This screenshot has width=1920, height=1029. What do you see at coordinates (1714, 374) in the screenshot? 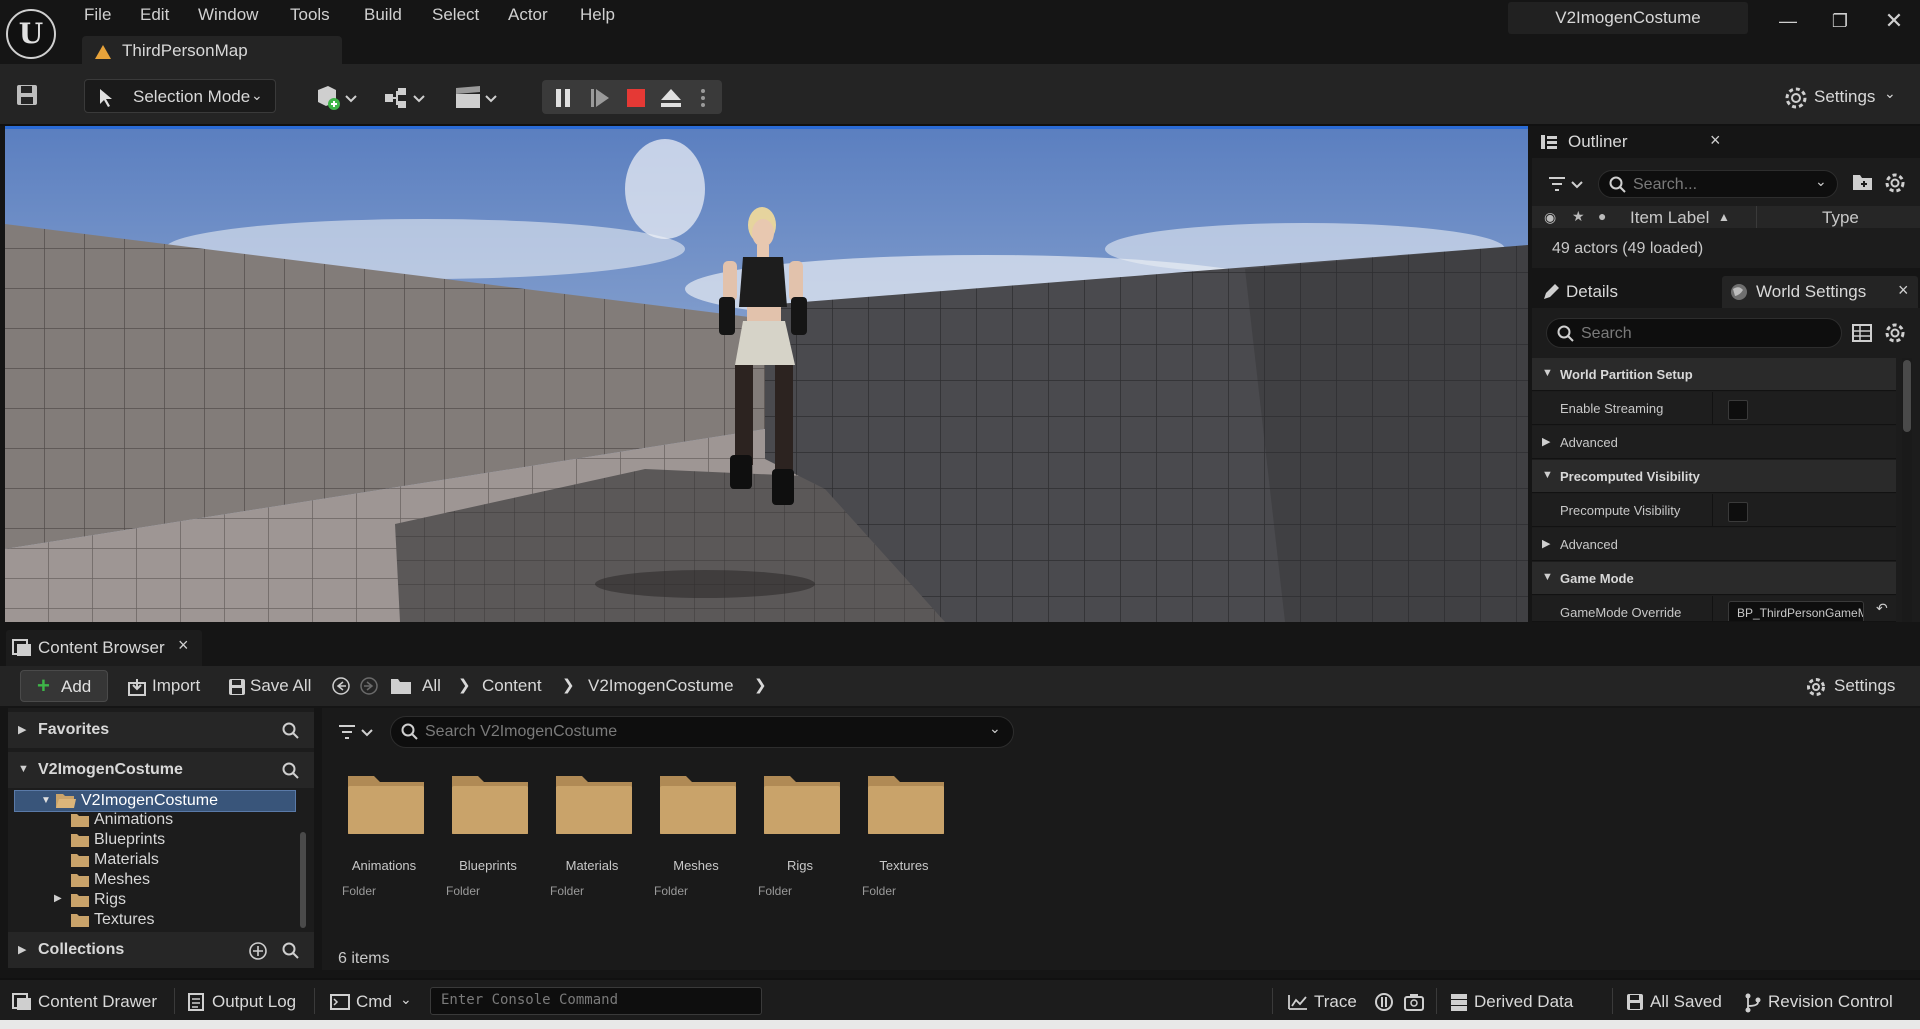
I see `category-world-partition-setup: ▼ World Partition Setup` at bounding box center [1714, 374].